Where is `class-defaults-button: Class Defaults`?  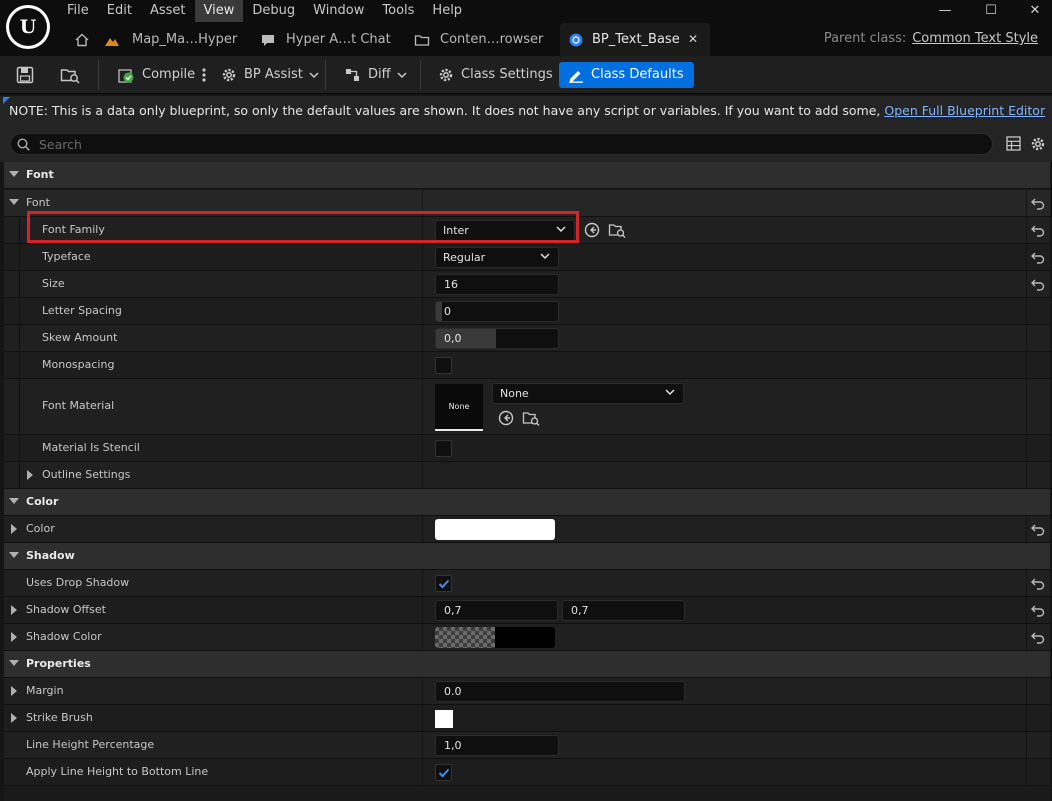 class-defaults-button: Class Defaults is located at coordinates (626, 75).